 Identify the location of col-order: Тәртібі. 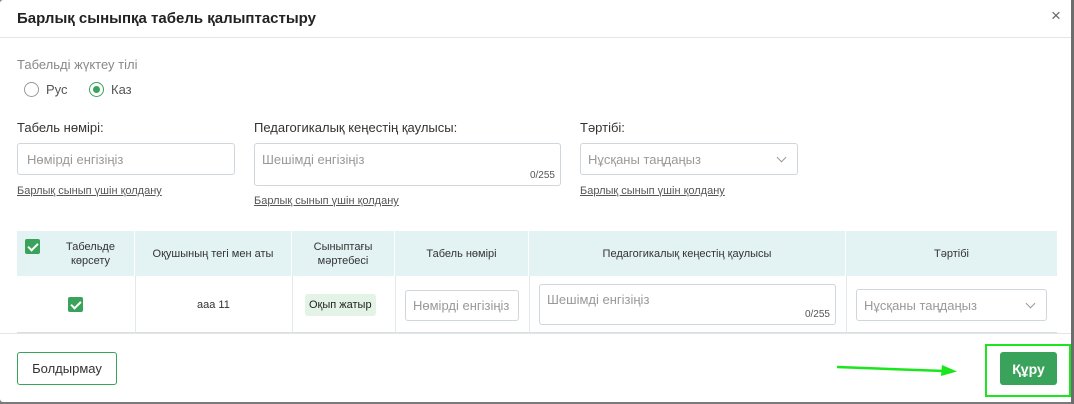
(951, 253).